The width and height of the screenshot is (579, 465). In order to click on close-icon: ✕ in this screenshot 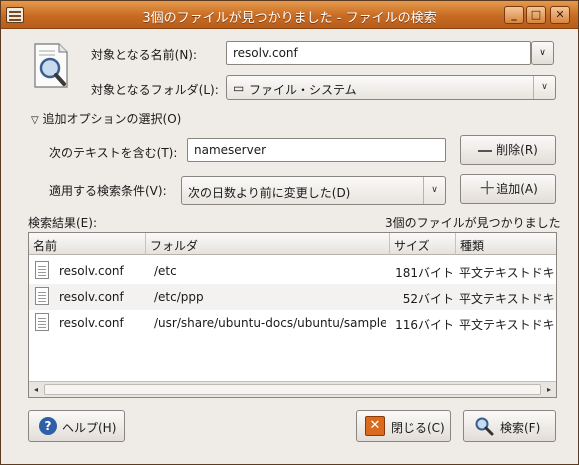, I will do `click(375, 426)`.